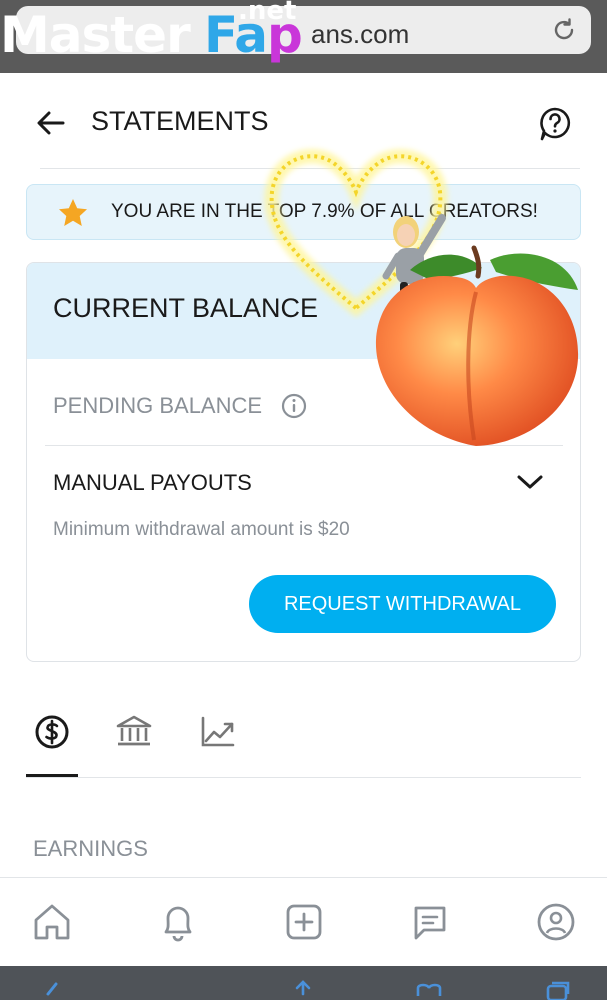 This screenshot has width=607, height=1000. I want to click on peach-sticker, so click(477, 345).